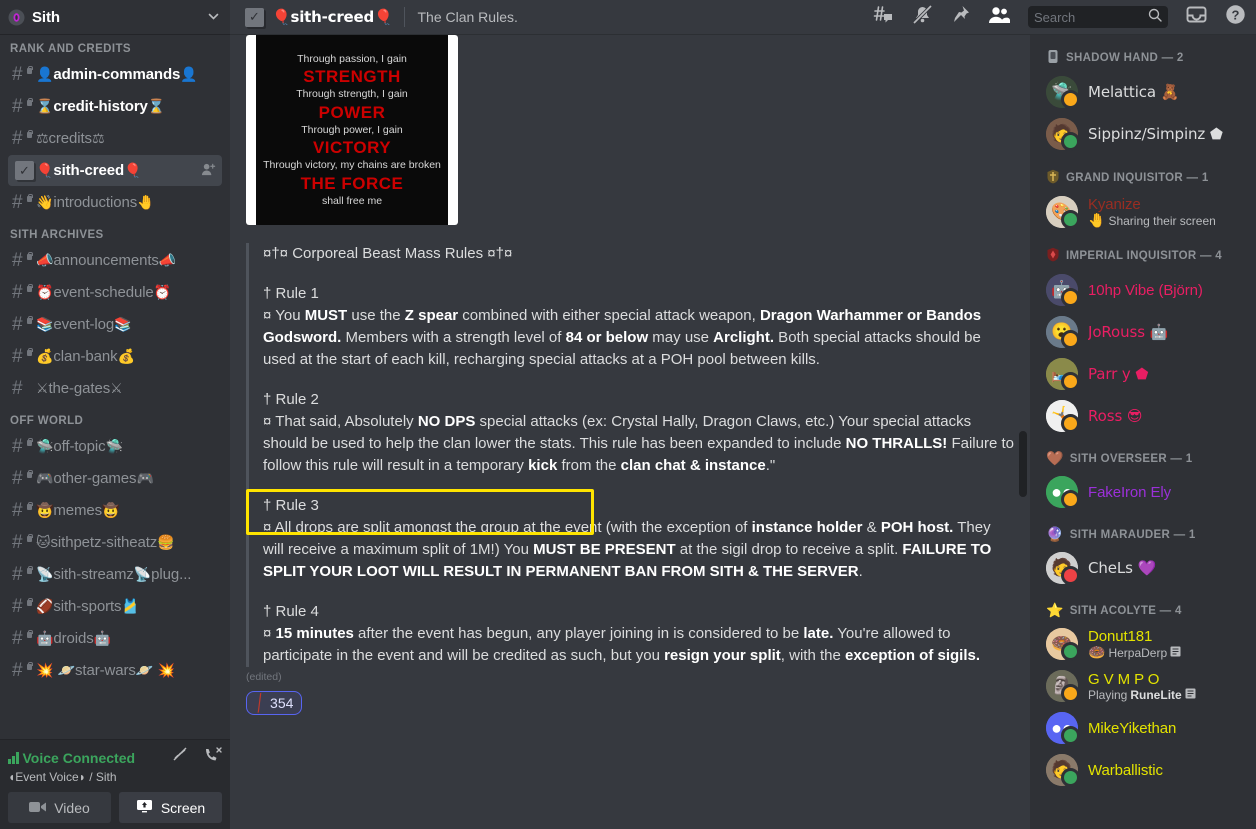 The width and height of the screenshot is (1256, 829). I want to click on sidebar-item-off-topic: # 🛸off-topic🛸, so click(115, 446).